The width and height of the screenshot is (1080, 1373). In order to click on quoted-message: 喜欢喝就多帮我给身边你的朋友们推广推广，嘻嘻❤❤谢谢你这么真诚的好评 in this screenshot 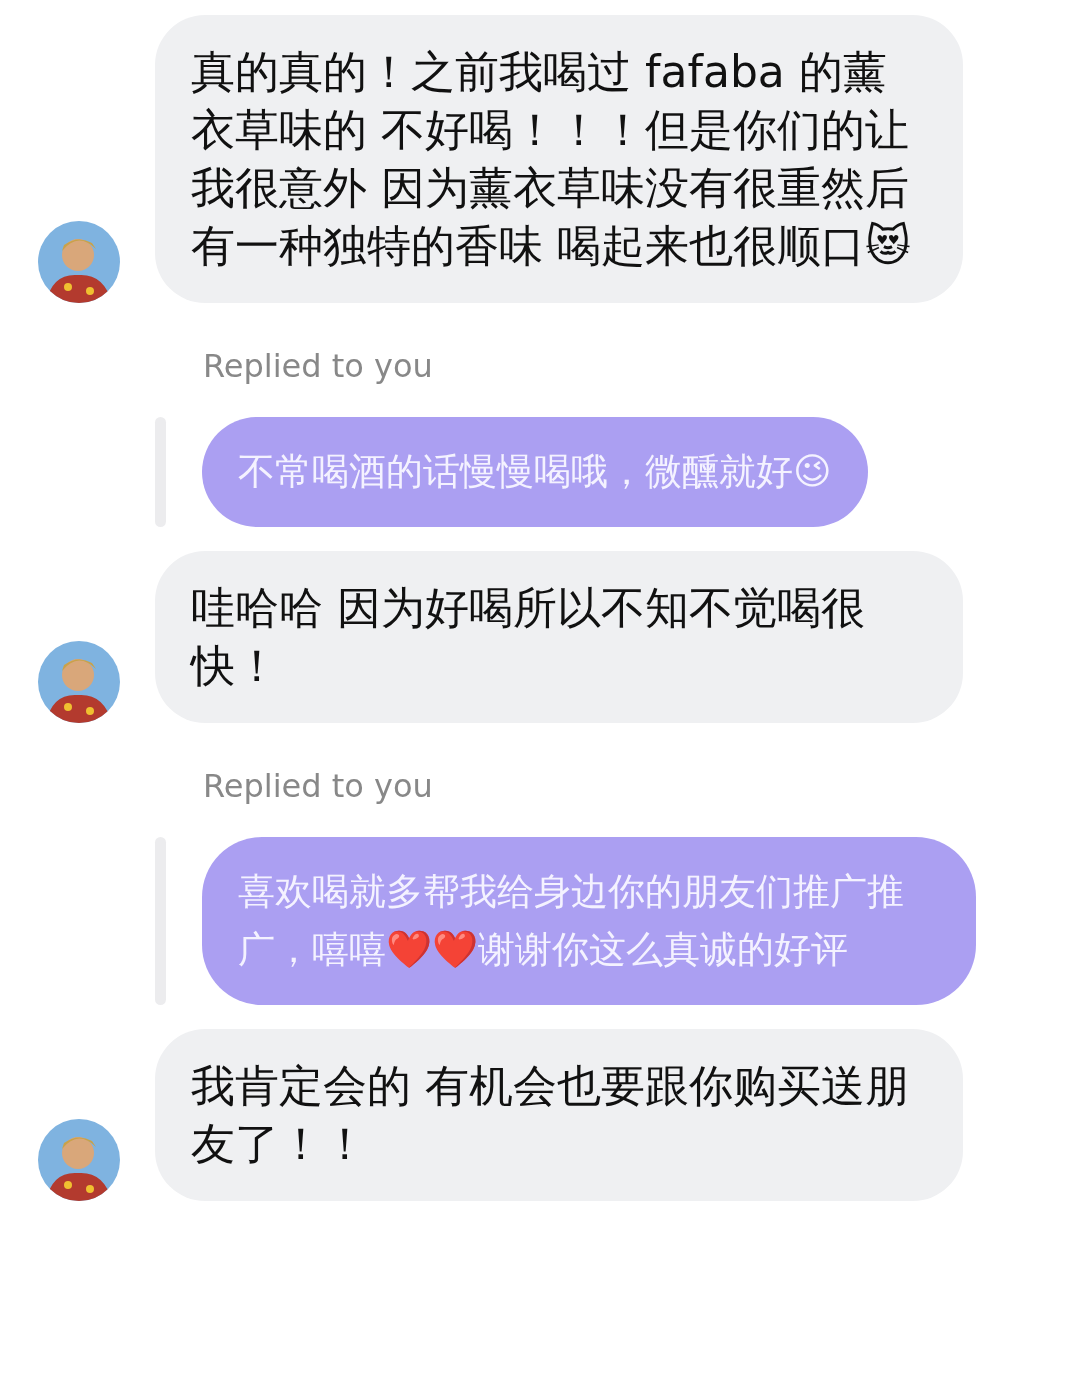, I will do `click(589, 921)`.